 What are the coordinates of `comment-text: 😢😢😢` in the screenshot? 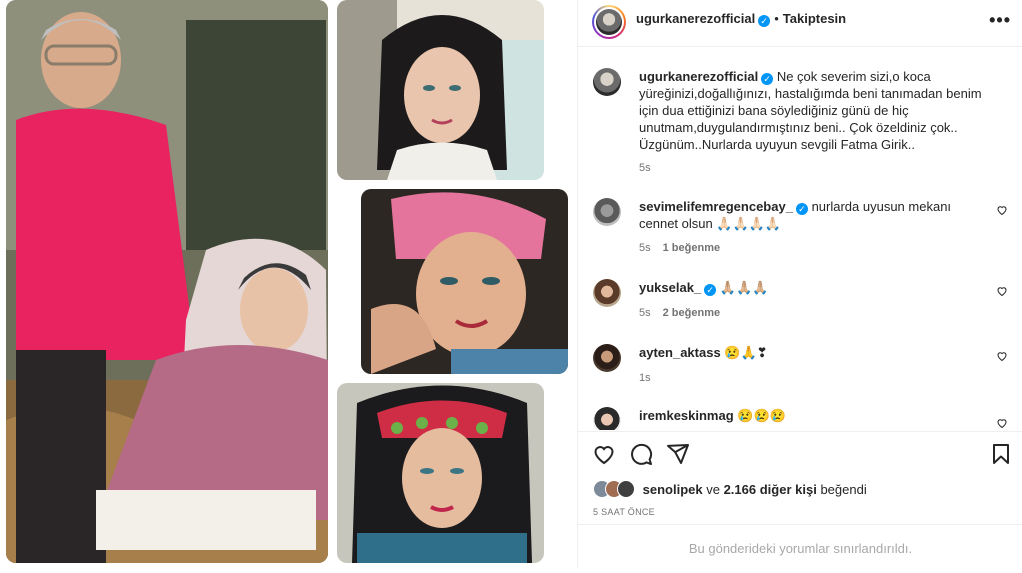 It's located at (761, 415).